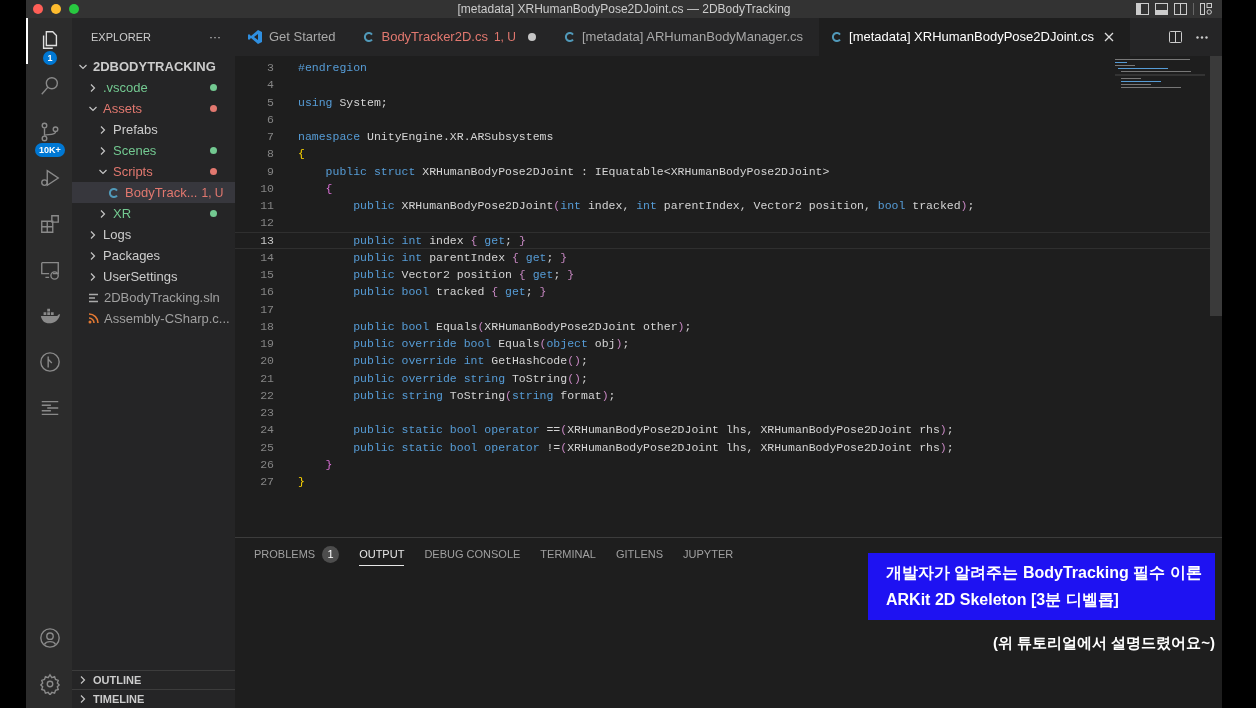 The height and width of the screenshot is (708, 1256). Describe the element at coordinates (522, 326) in the screenshot. I see `code-line: public bool Equals(XRHumanBodyPose2DJoint other);` at that location.